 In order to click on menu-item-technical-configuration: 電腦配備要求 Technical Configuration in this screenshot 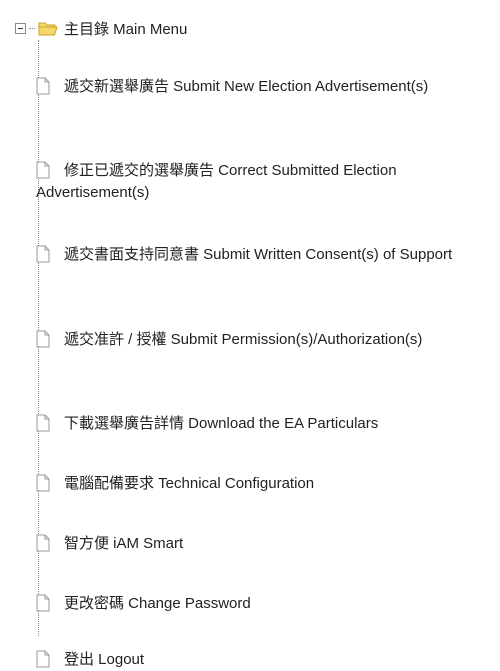, I will do `click(268, 484)`.